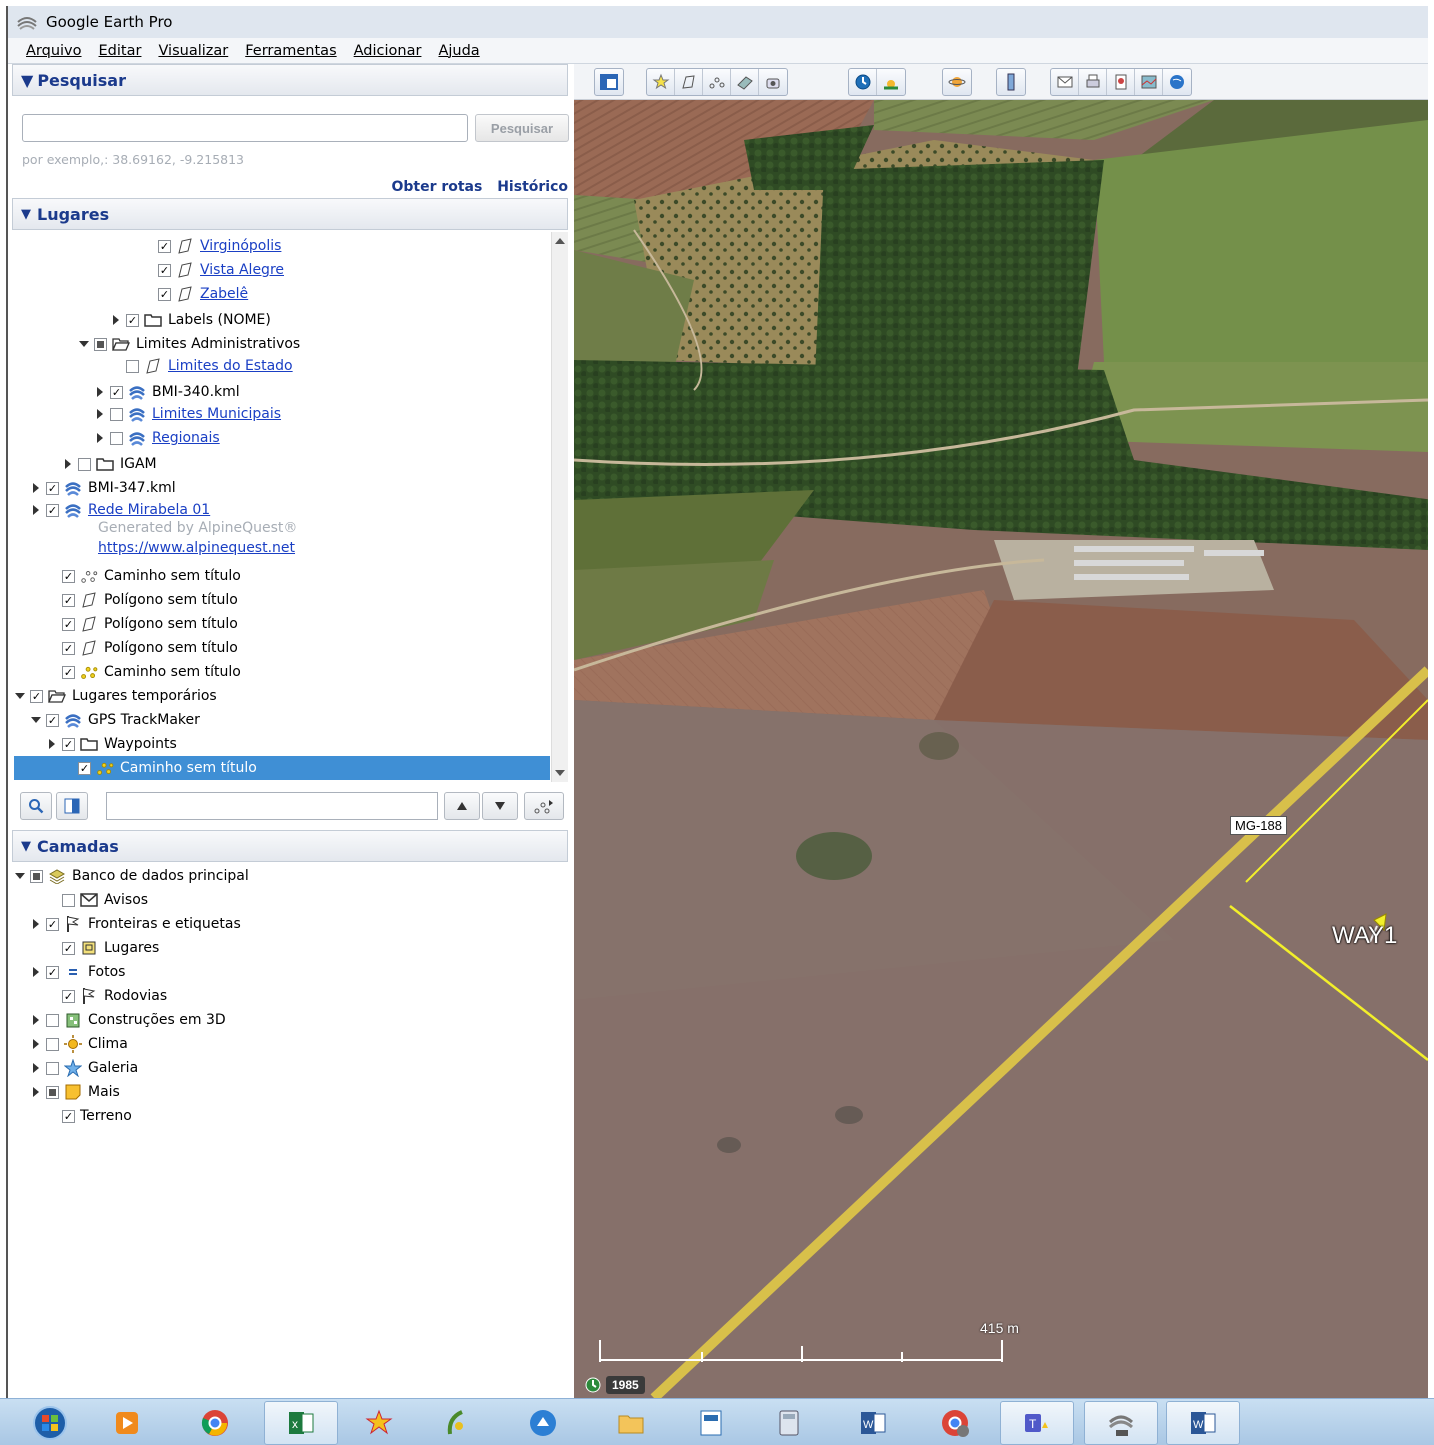 The image size is (1434, 1445). Describe the element at coordinates (1011, 82) in the screenshot. I see `ruler-button` at that location.